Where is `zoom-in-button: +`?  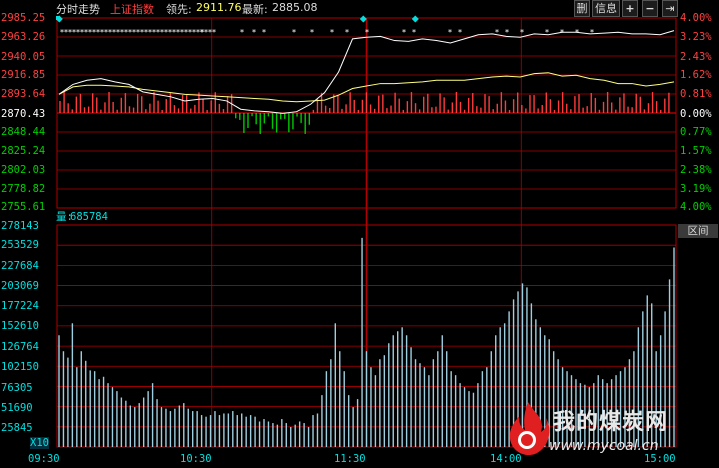 zoom-in-button: + is located at coordinates (630, 8).